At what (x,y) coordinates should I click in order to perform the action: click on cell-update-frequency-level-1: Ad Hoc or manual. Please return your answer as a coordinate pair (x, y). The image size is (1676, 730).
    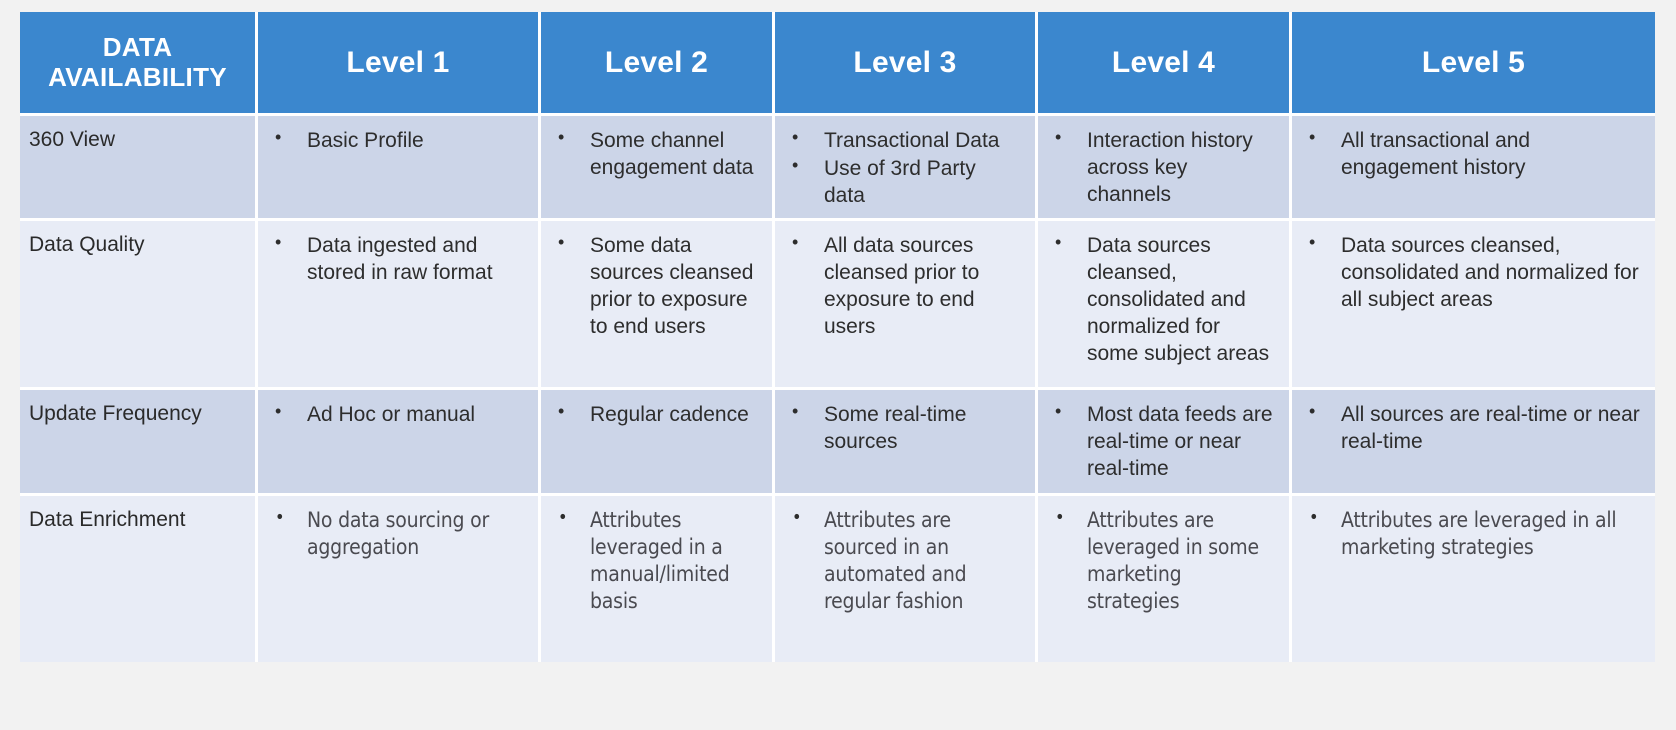
    Looking at the image, I should click on (399, 440).